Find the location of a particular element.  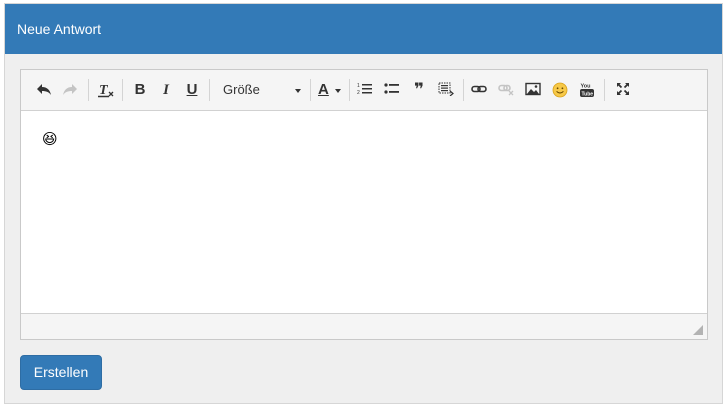

undo-button is located at coordinates (44, 90).